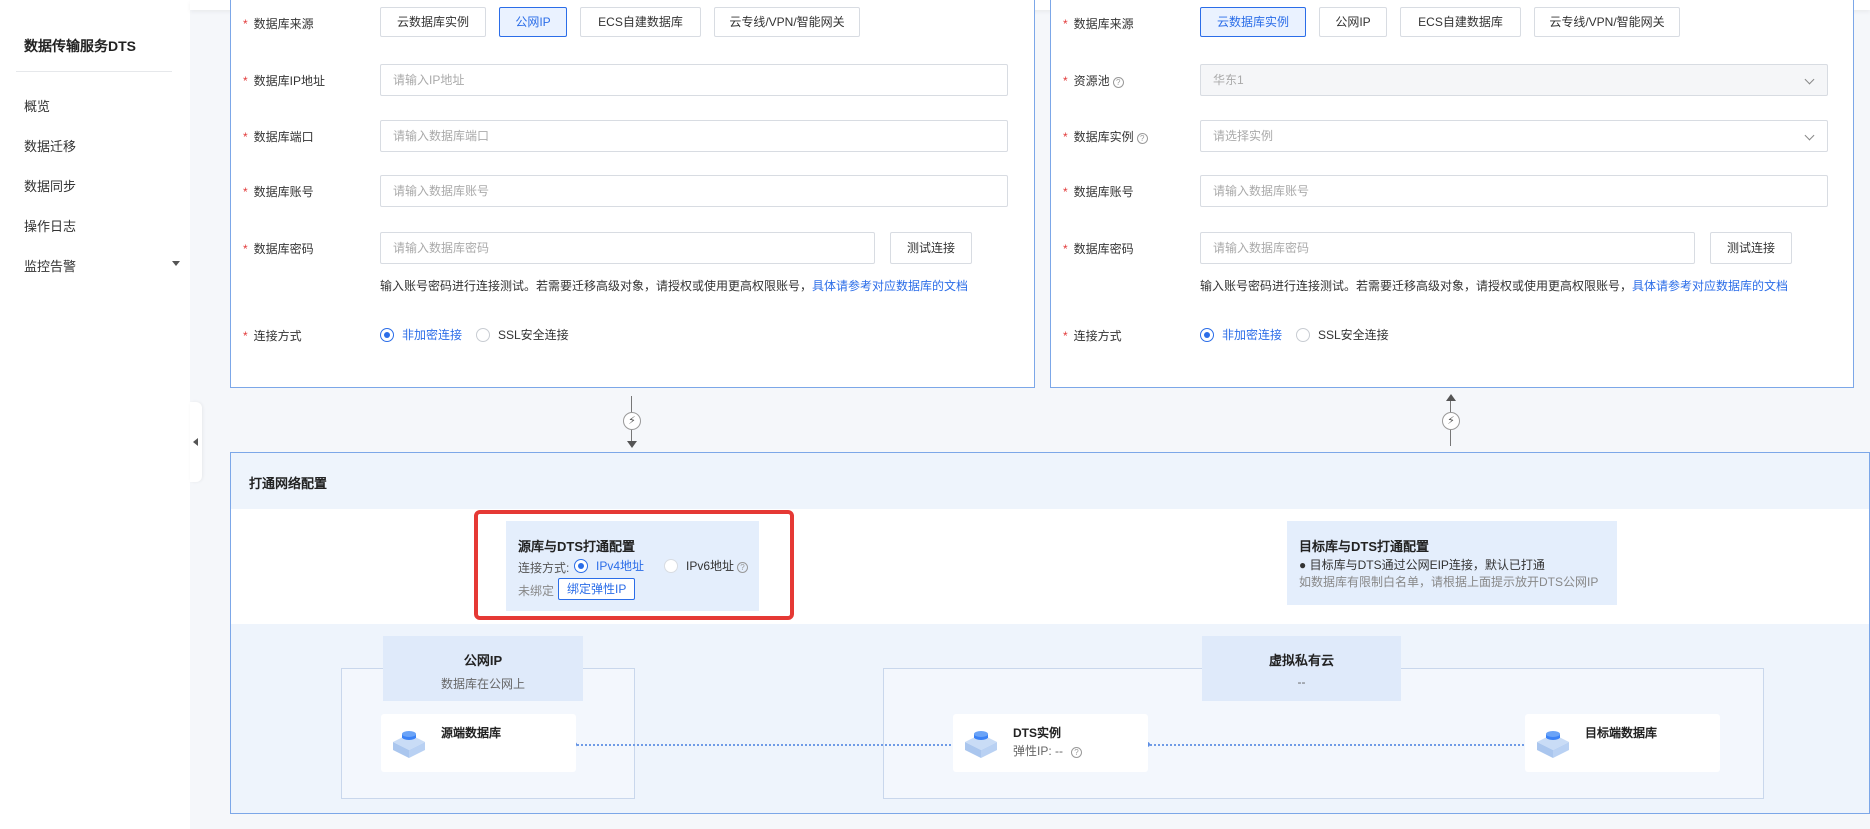 The width and height of the screenshot is (1870, 829). I want to click on target-opt-ecs: ECS自建数据库, so click(1460, 22).